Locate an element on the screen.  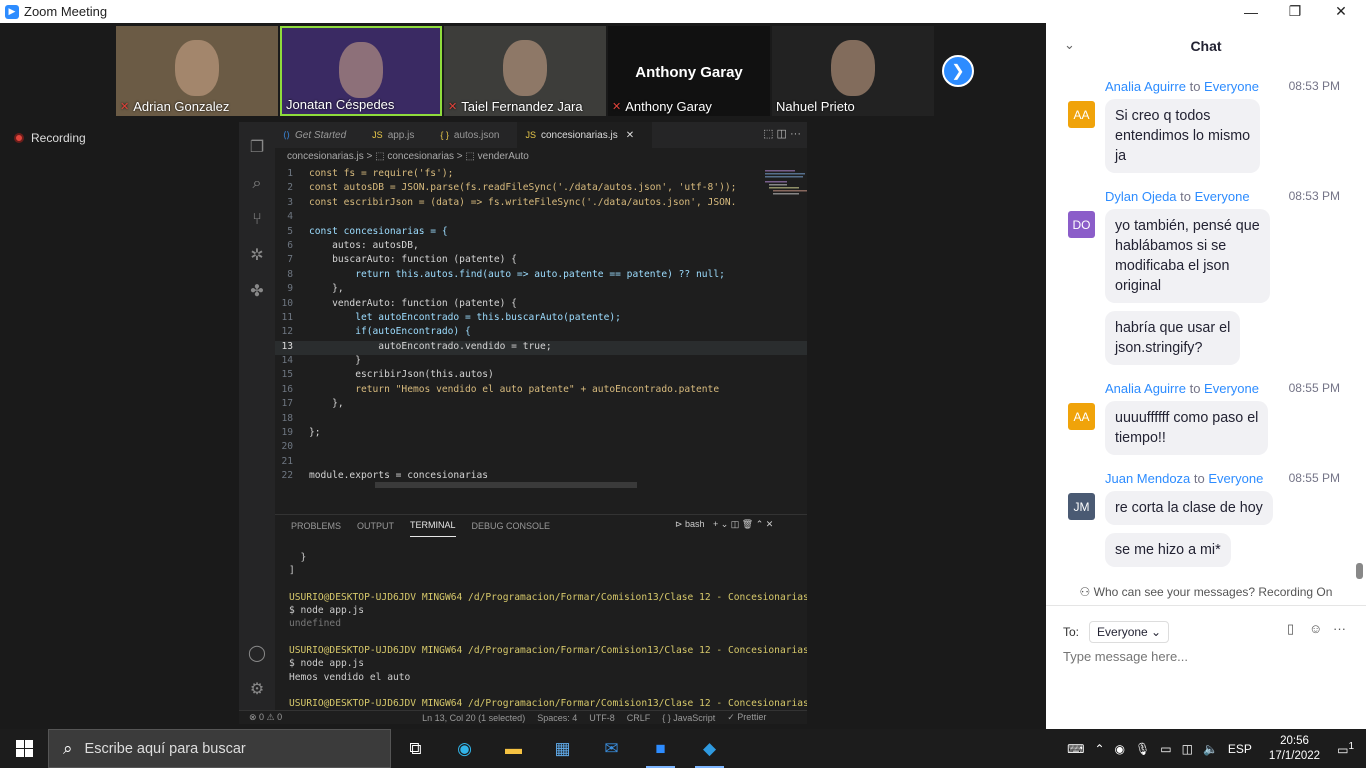
message-sender: Dylan Ojeda is located at coordinates (1141, 196).